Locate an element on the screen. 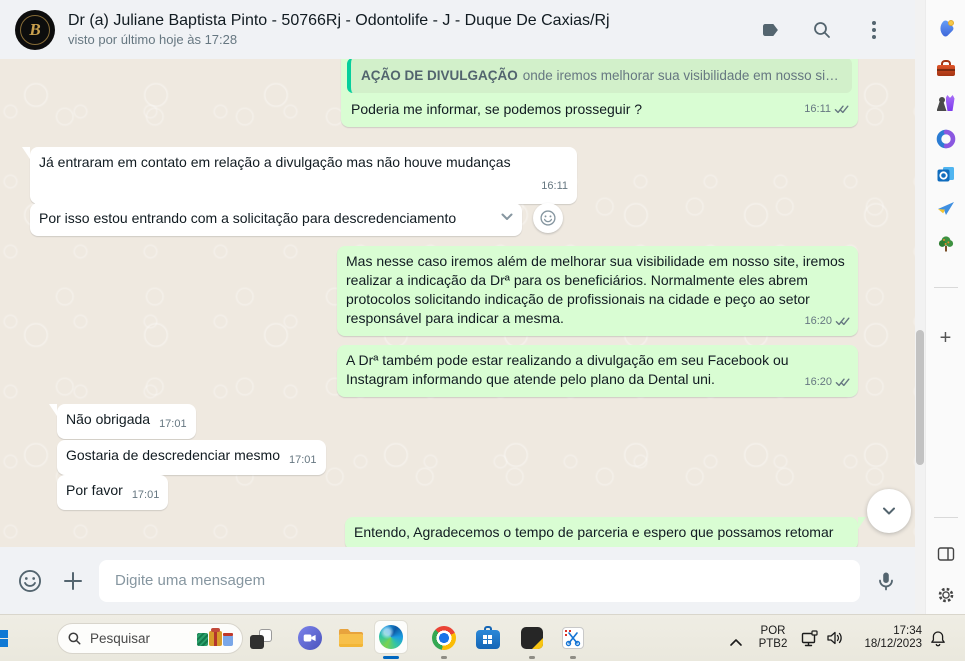 Image resolution: width=965 pixels, height=661 pixels. teams-chat-button is located at coordinates (310, 638).